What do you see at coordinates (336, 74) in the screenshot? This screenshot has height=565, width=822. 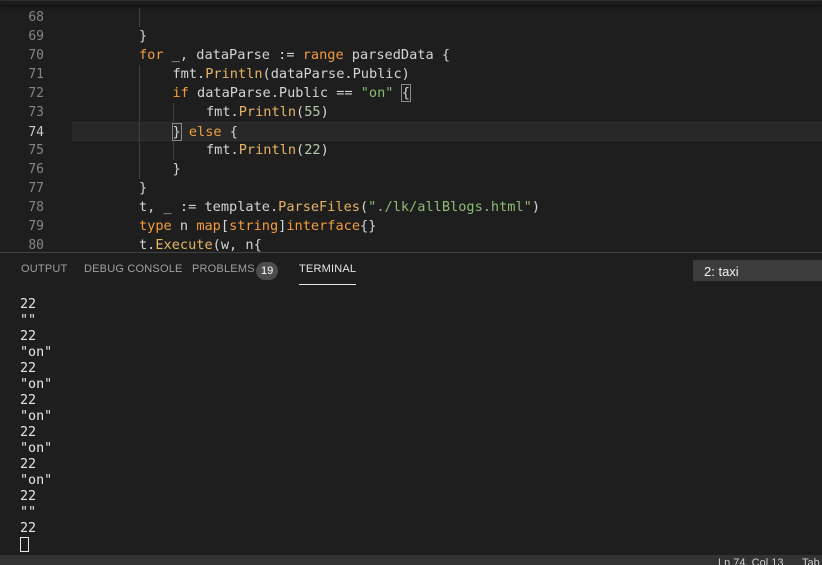 I see `code-token: (dataParse.Public)` at bounding box center [336, 74].